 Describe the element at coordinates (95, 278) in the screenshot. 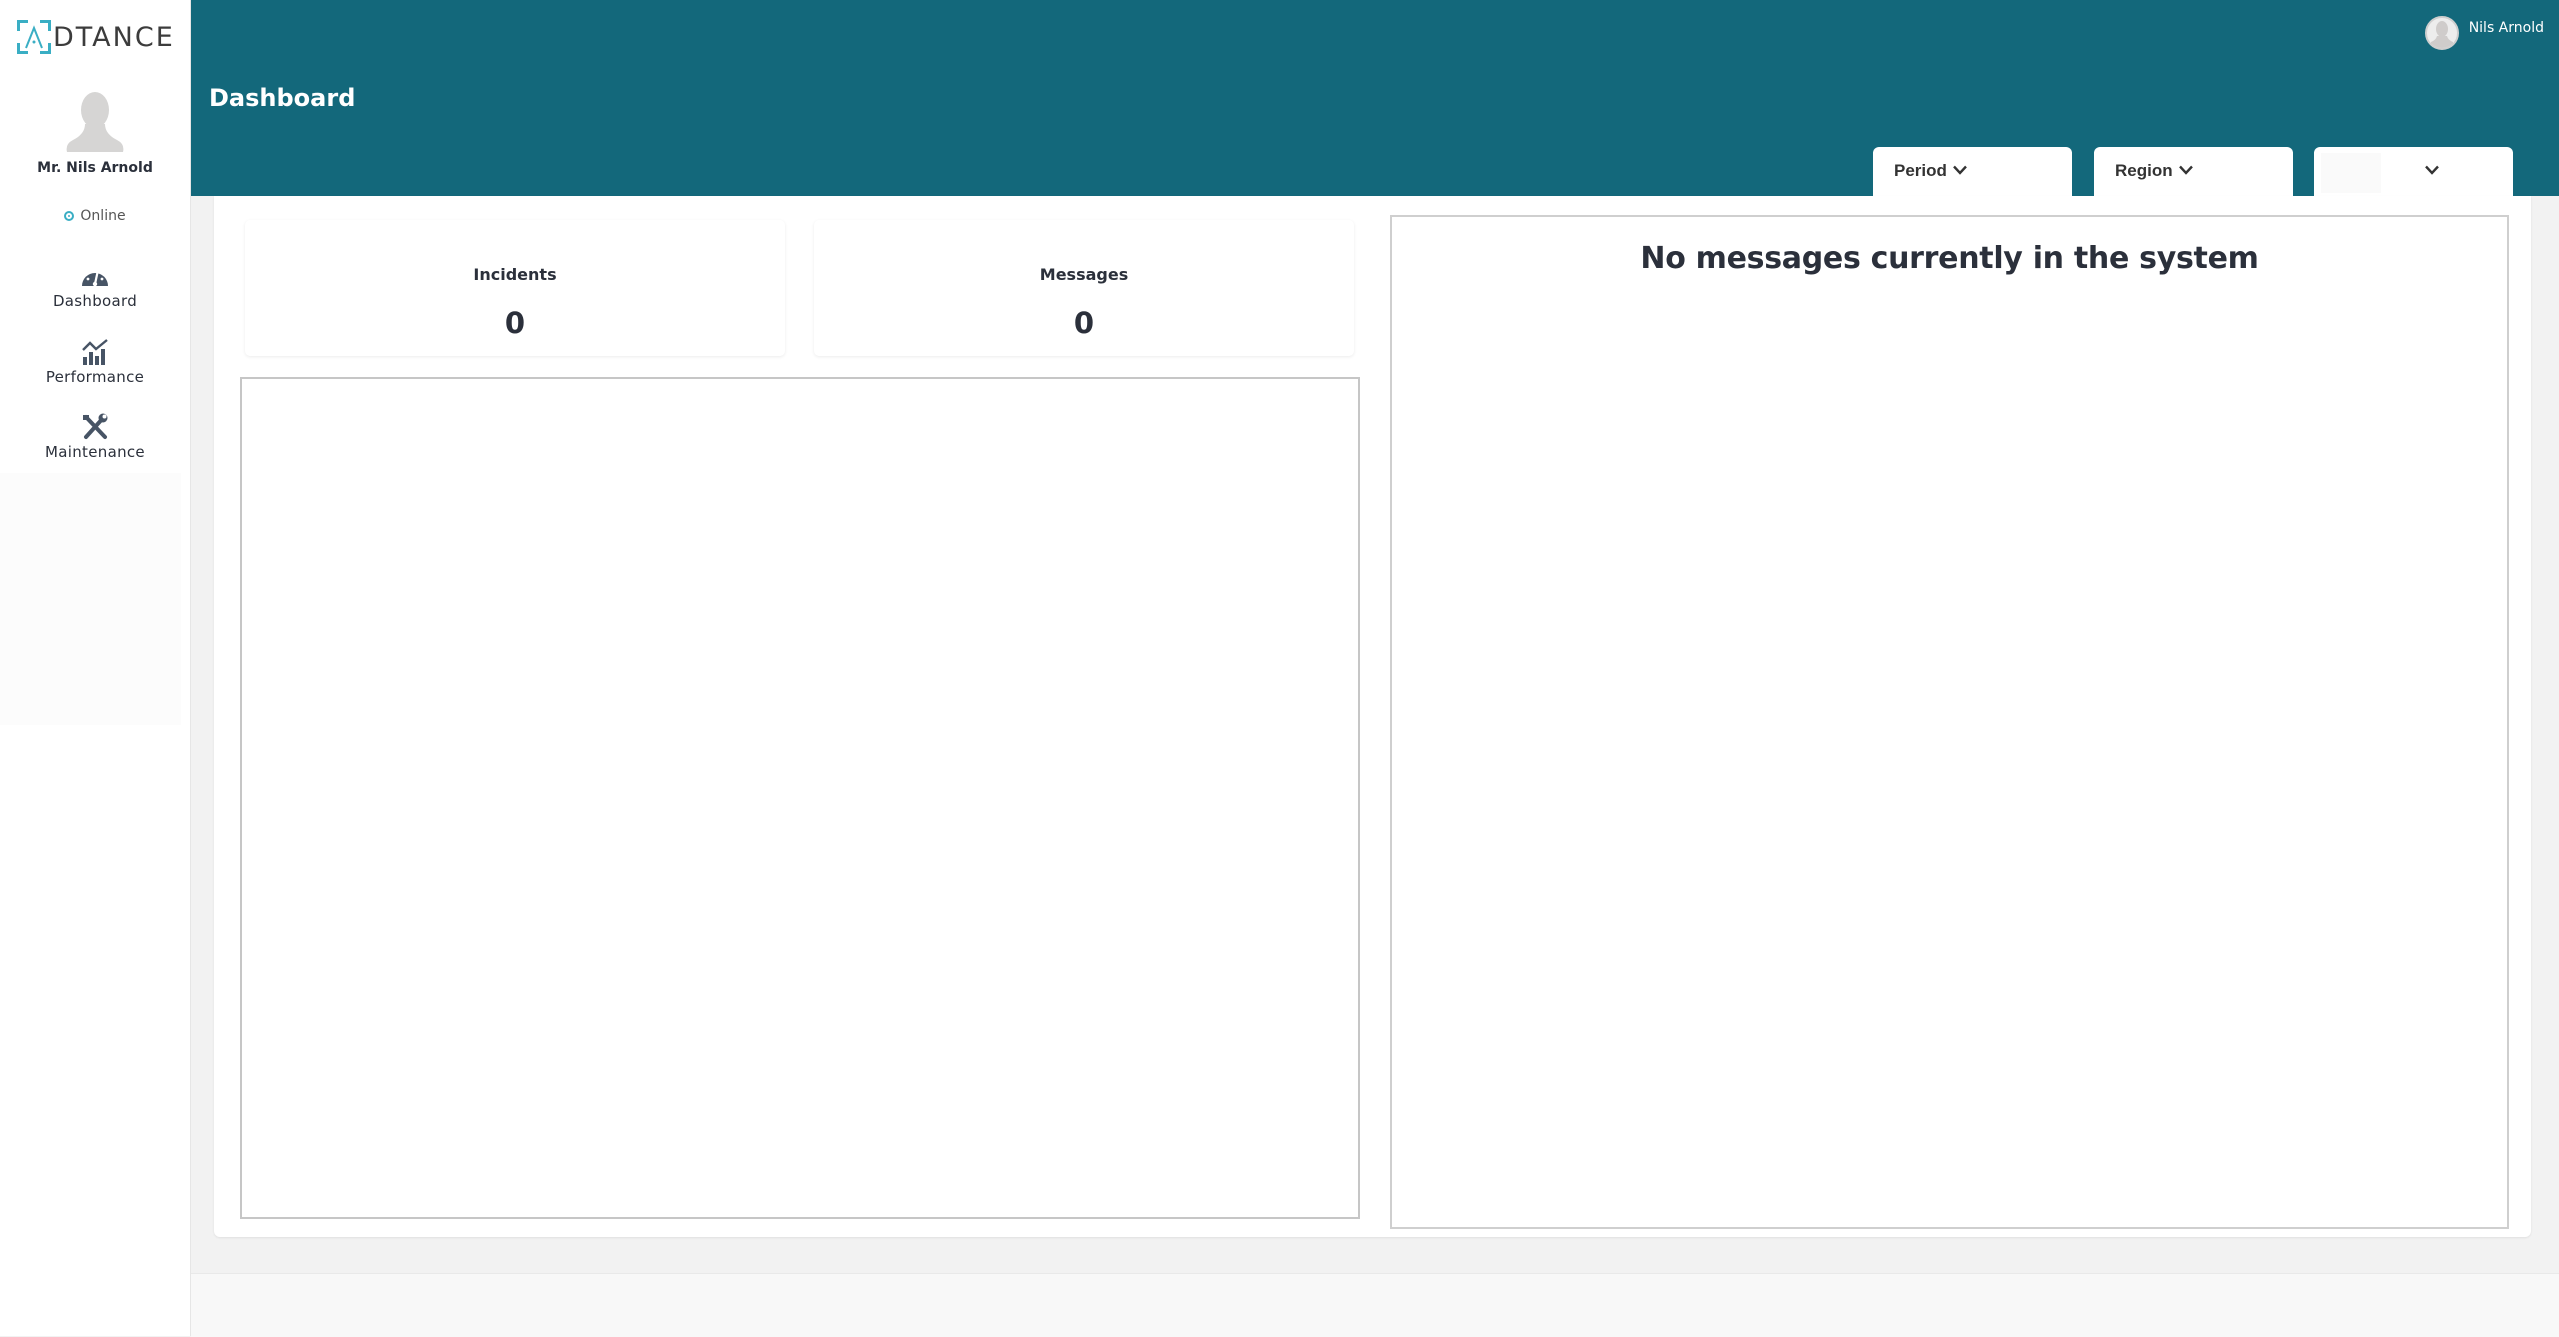

I see `dashboard-gauge-icon` at that location.